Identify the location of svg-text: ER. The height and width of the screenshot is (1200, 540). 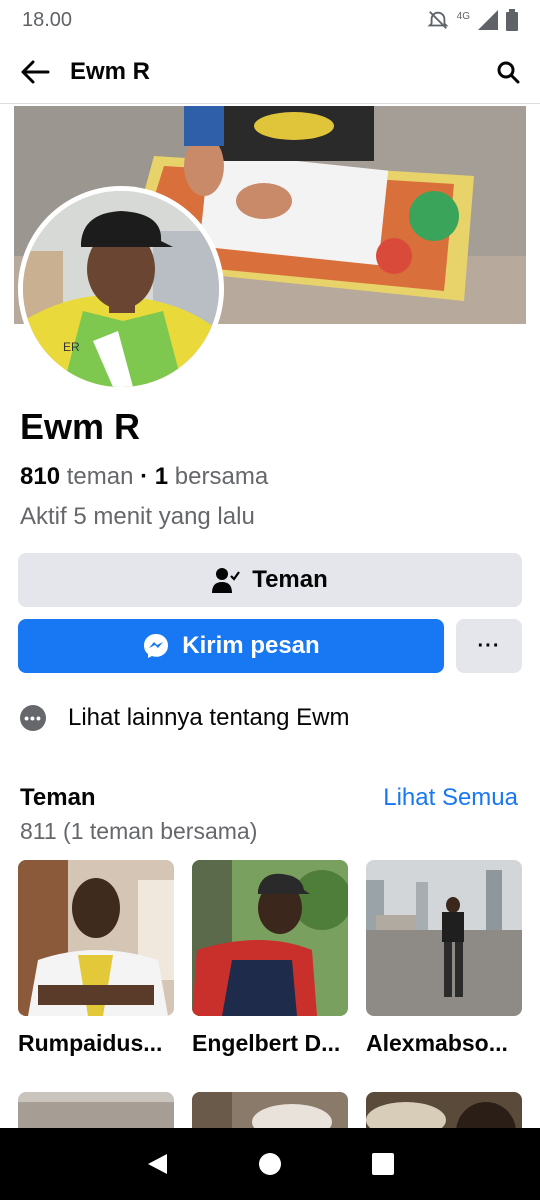
(71, 347).